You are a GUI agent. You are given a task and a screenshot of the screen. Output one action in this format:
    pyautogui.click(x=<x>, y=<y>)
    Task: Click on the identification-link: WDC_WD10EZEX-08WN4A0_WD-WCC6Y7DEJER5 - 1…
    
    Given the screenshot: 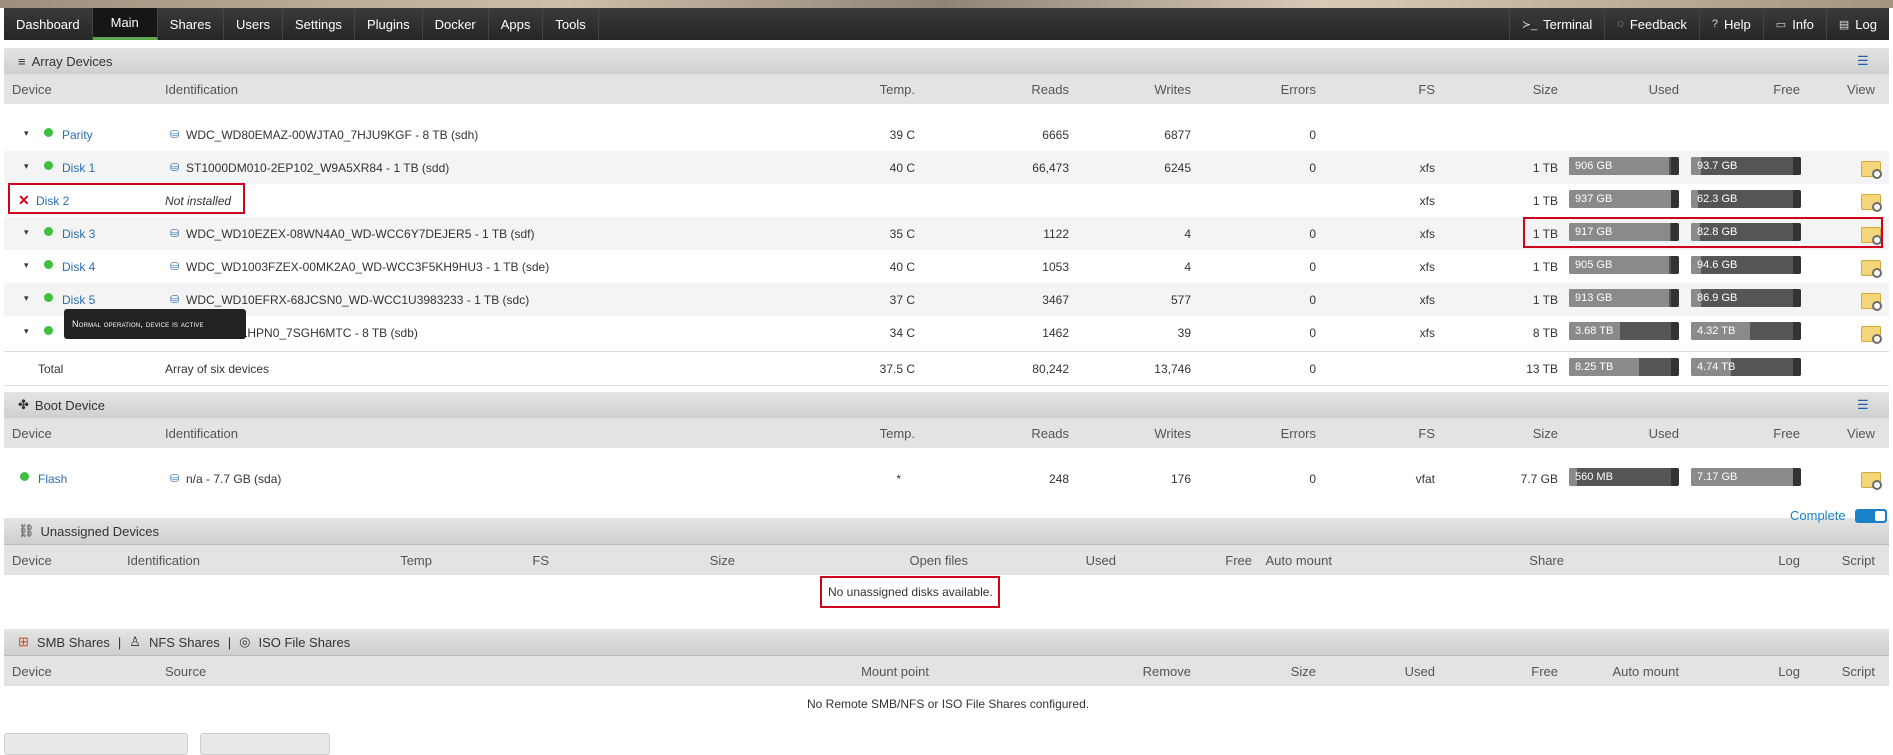 What is the action you would take?
    pyautogui.click(x=360, y=234)
    